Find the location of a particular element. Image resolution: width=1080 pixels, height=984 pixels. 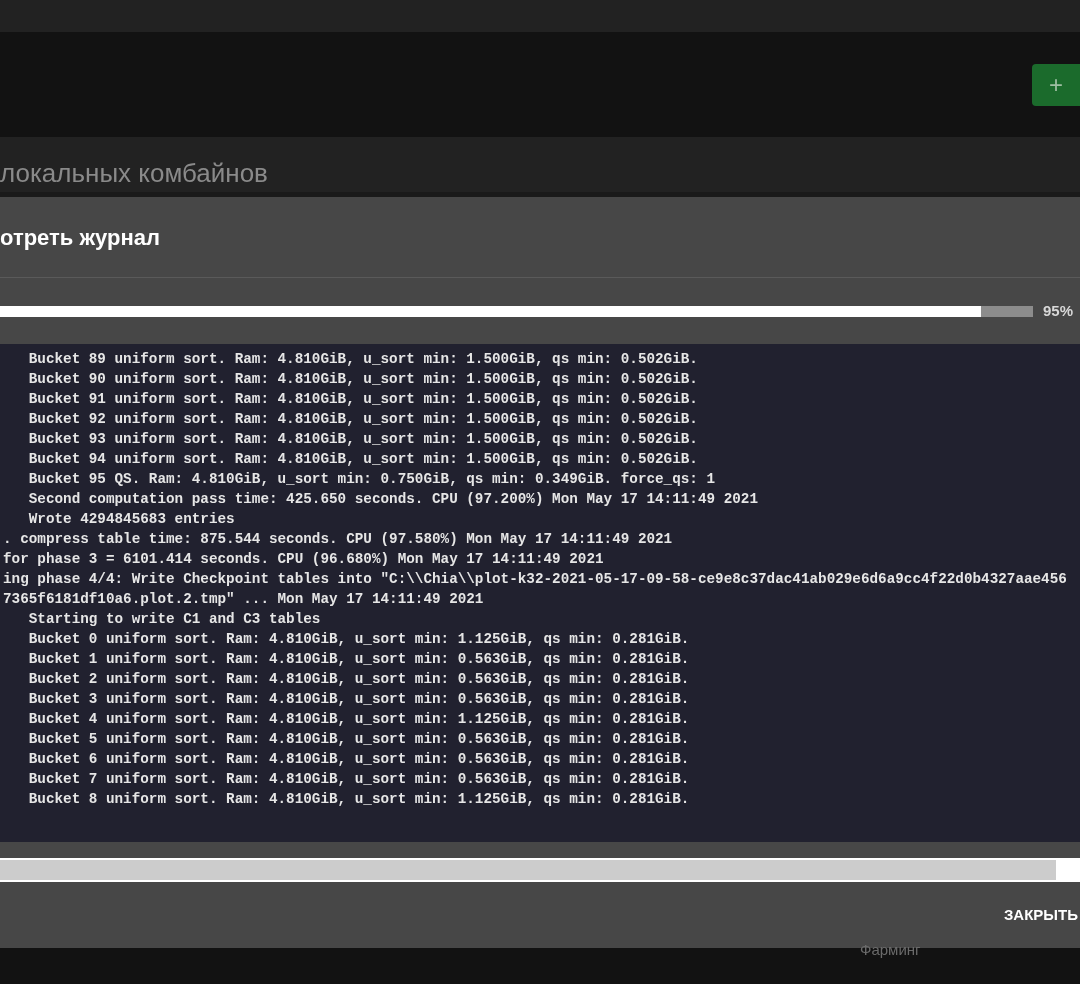

log-line: Bucket 89 uniform sort. Ram: 4.810GiB, u_sort min: 1.500GiB, qs min: 0.502GiB. is located at coordinates (363, 359).